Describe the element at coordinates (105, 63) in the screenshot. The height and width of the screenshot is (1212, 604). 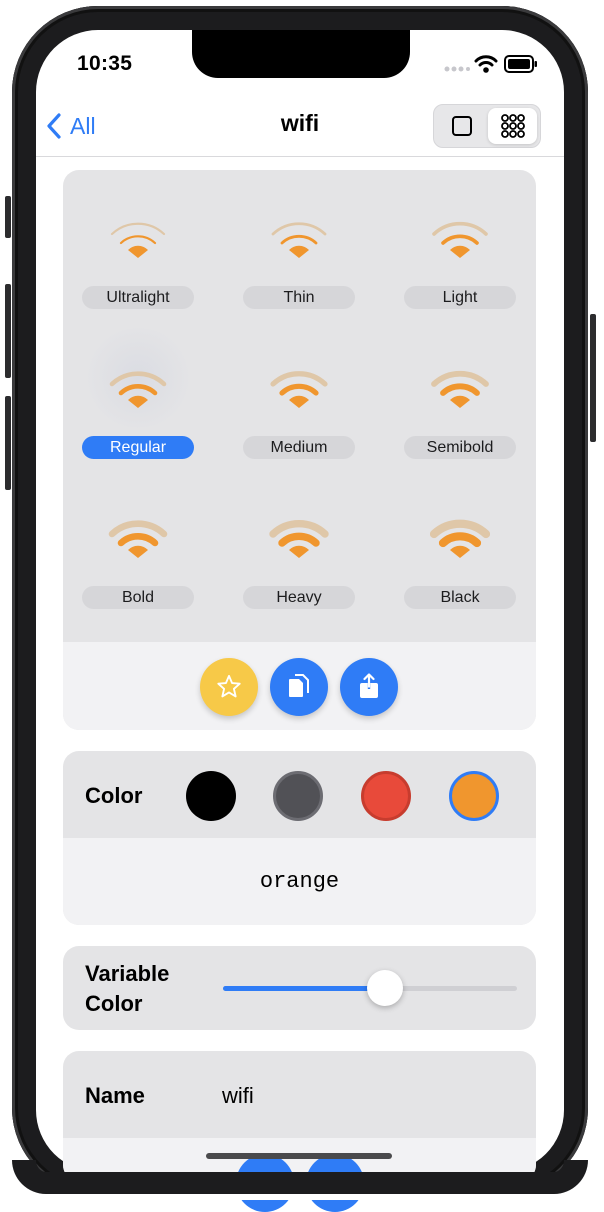
I see `status-time: 10:35` at that location.